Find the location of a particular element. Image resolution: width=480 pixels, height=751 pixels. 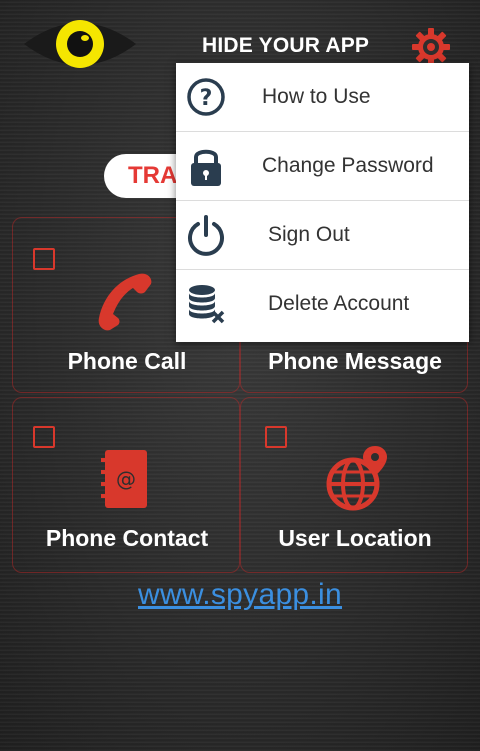

phone-handset-icon is located at coordinates (125, 302).